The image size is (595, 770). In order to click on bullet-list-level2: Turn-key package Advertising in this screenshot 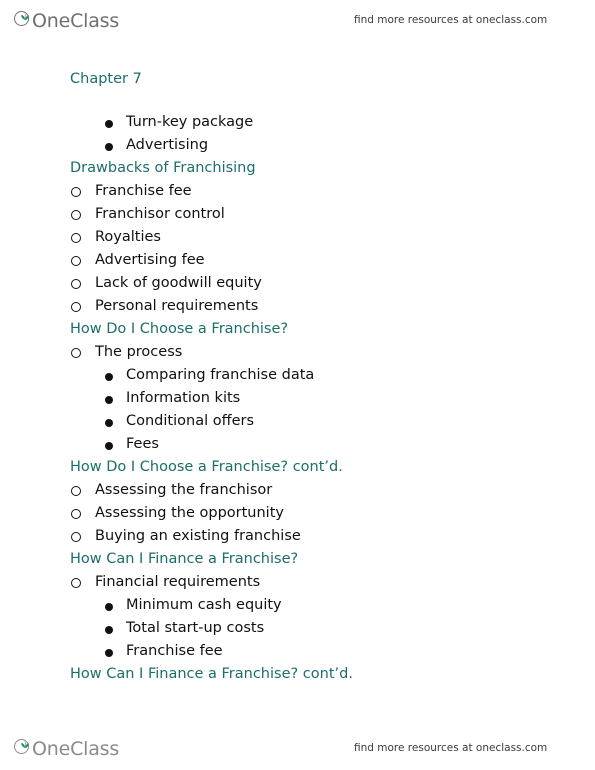, I will do `click(297, 134)`.